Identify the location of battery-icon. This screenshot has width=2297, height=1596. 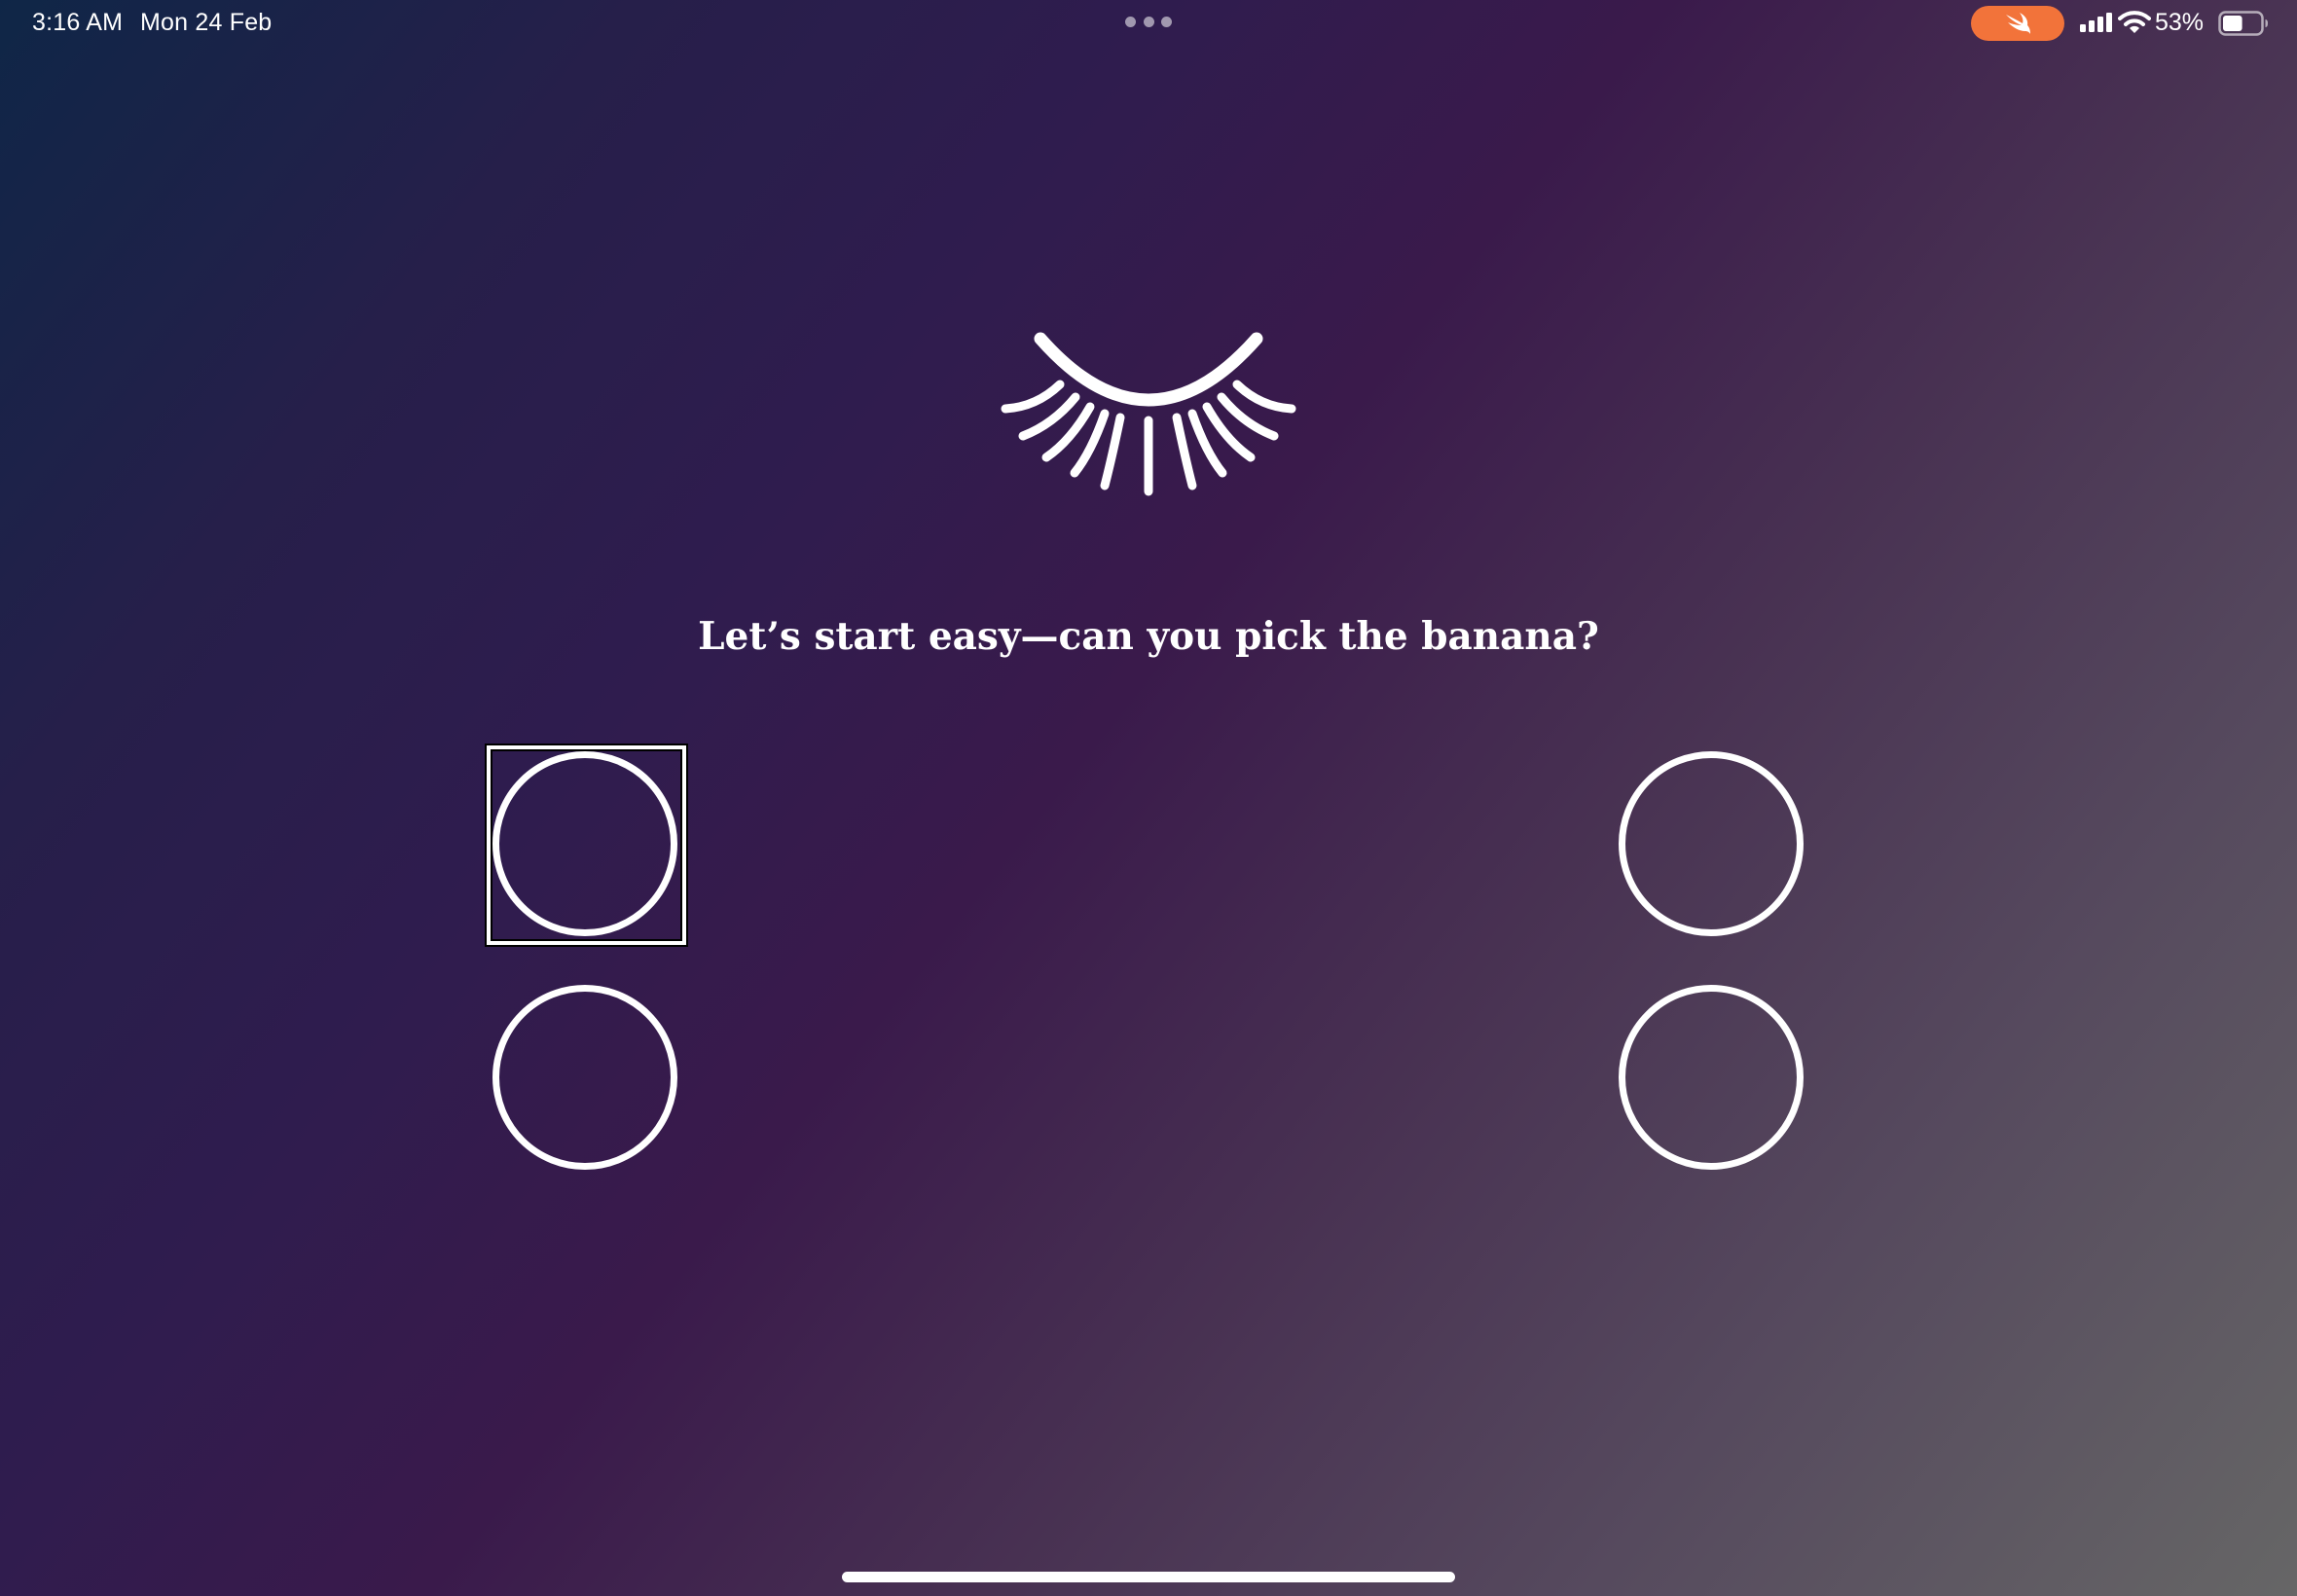
(2243, 23).